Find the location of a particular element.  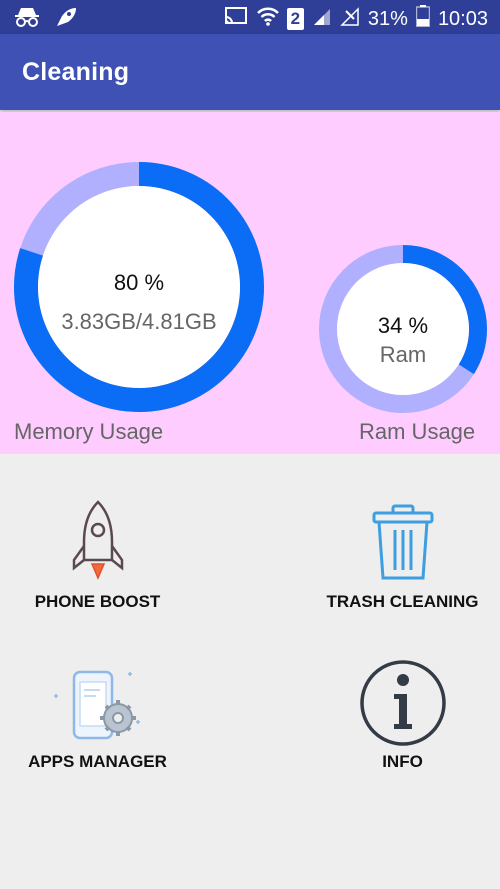

apps-manager-button: APPS MANAGER is located at coordinates (97, 720).